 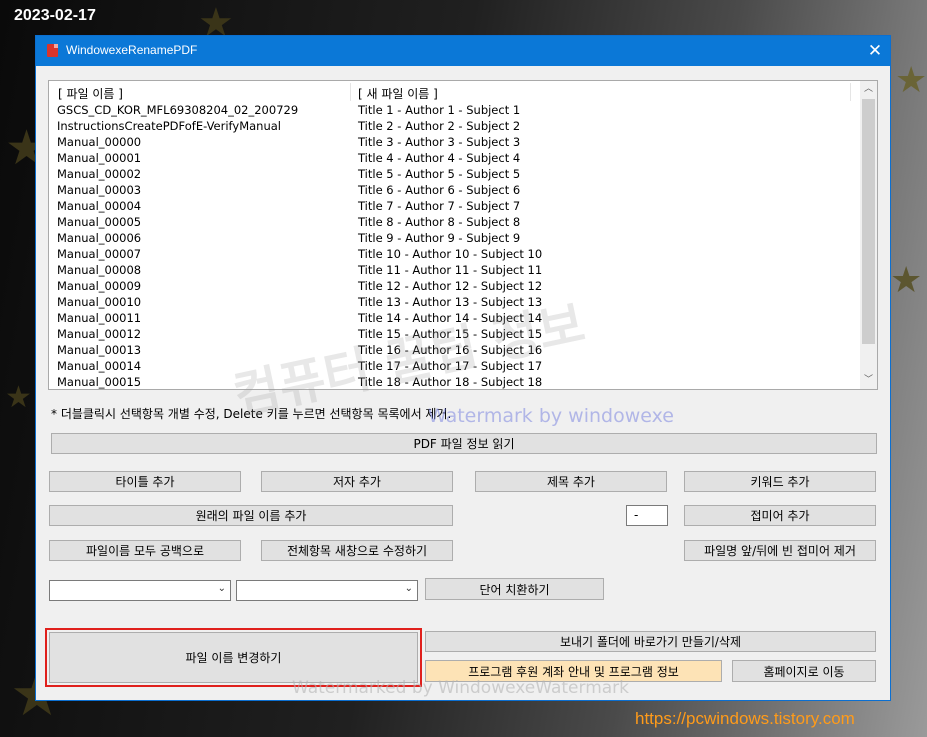 What do you see at coordinates (145, 481) in the screenshot?
I see `add-title-button: 타이틀 추가` at bounding box center [145, 481].